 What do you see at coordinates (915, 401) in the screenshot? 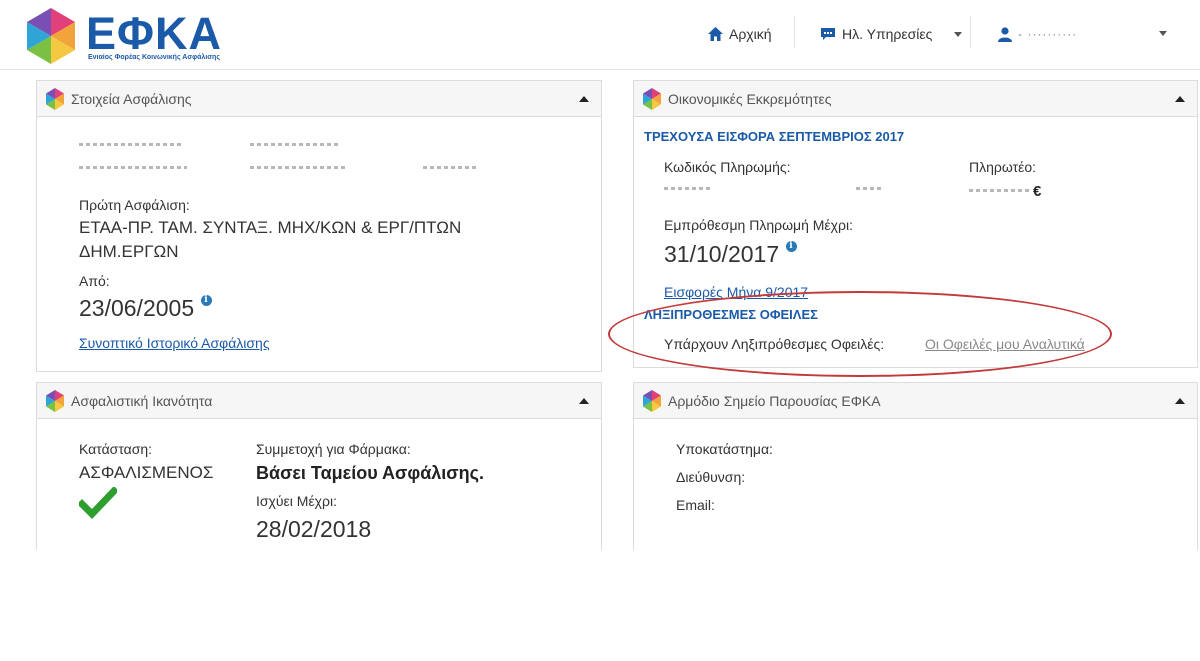
I see `panel-header: Αρμόδιο Σημείο Παρουσίας ΕΦΚΑ` at bounding box center [915, 401].